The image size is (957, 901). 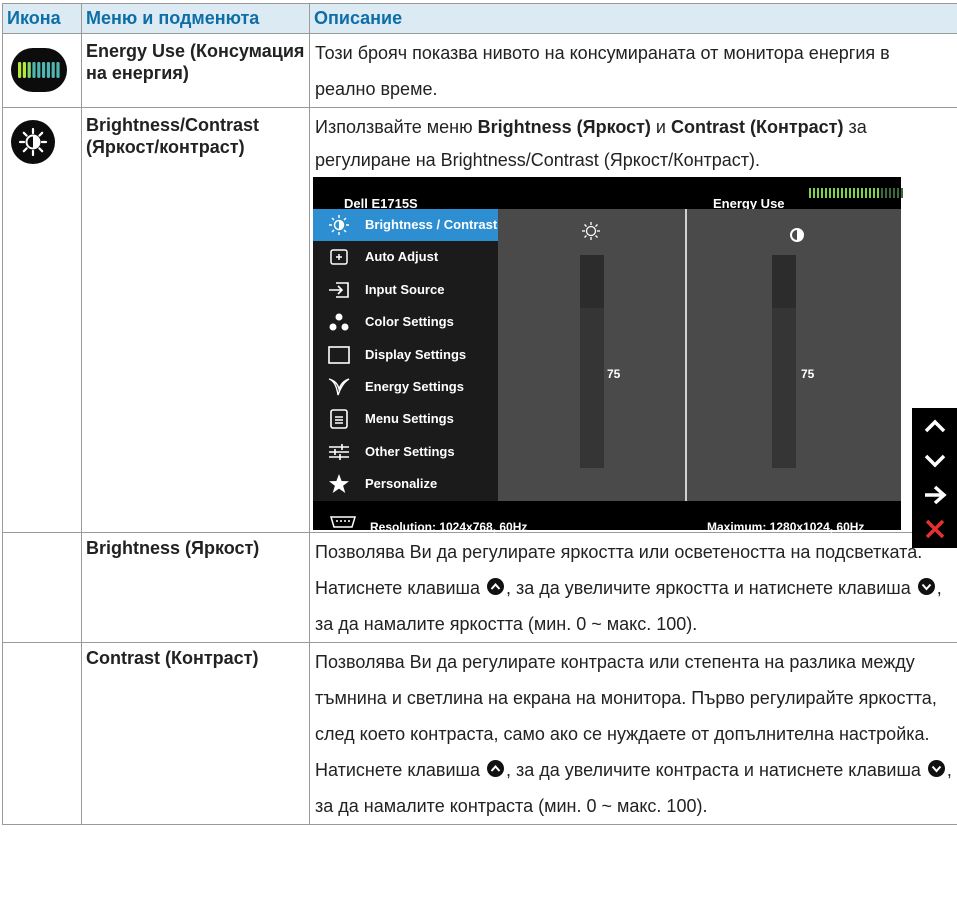 What do you see at coordinates (592, 388) in the screenshot?
I see `osd-brightness-slider-fill` at bounding box center [592, 388].